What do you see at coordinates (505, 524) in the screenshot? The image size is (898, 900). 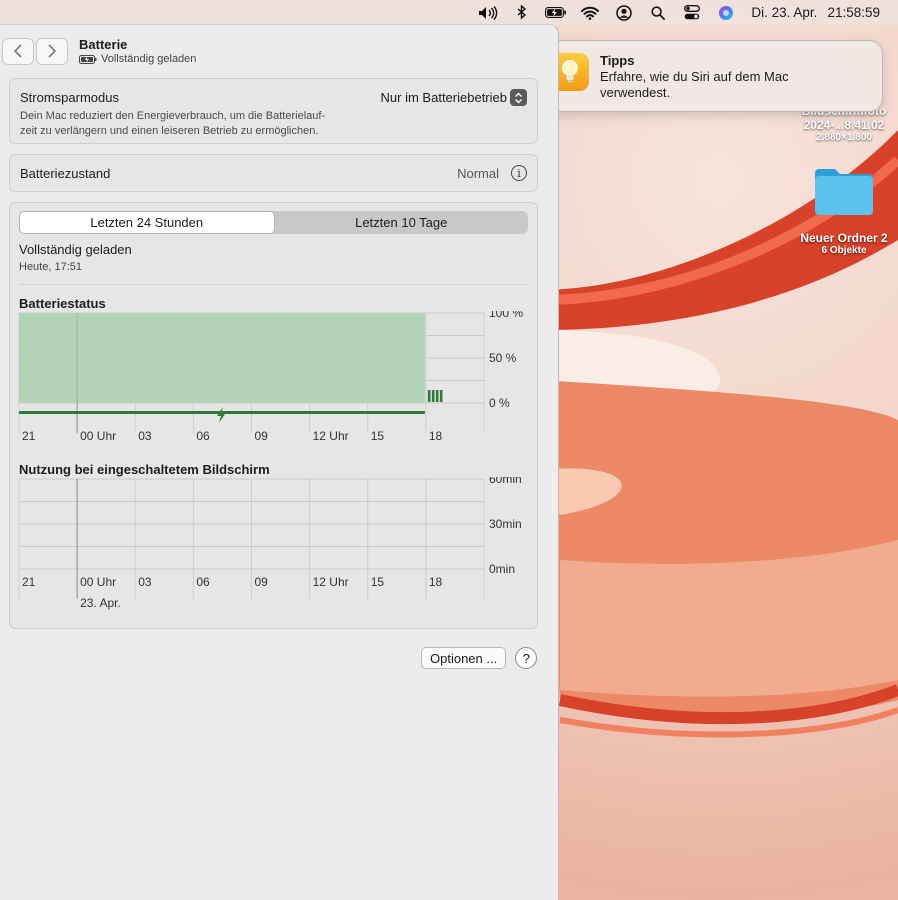 I see `y-tick-label: 30min` at bounding box center [505, 524].